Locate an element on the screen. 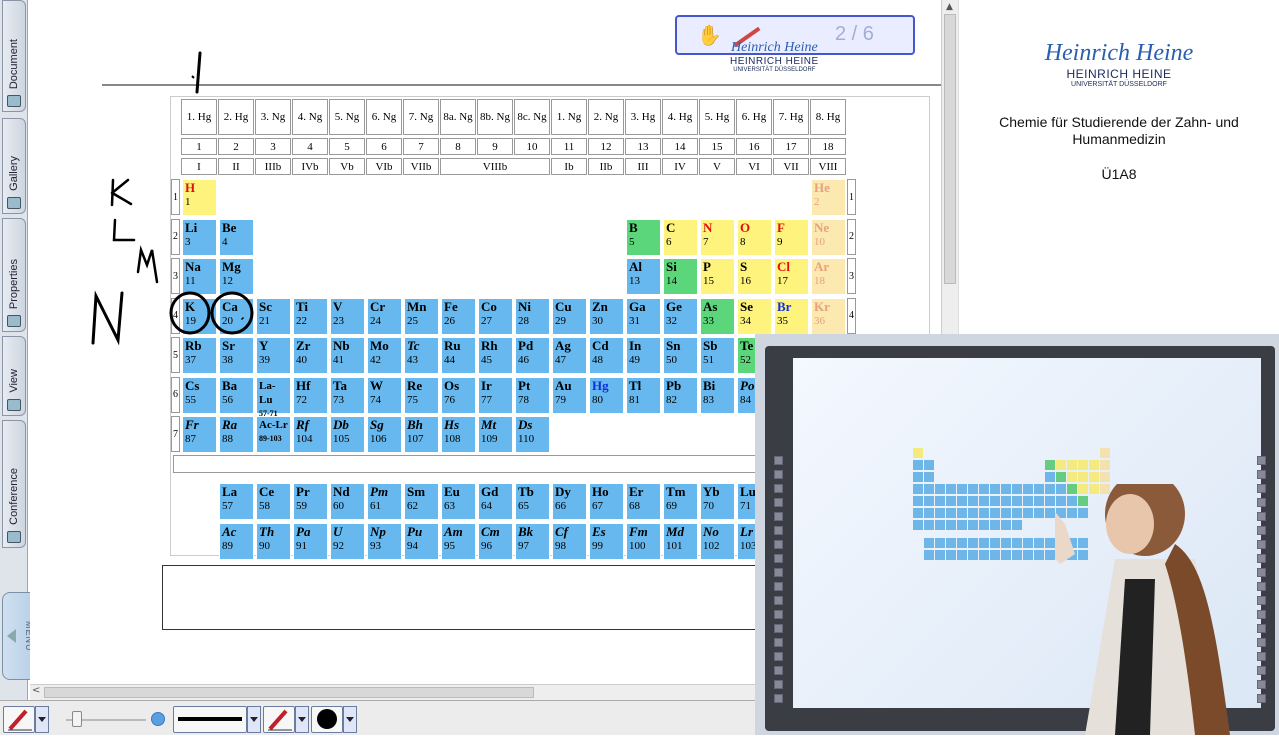 The width and height of the screenshot is (1279, 737). element-cell: Pu 94 is located at coordinates (421, 541).